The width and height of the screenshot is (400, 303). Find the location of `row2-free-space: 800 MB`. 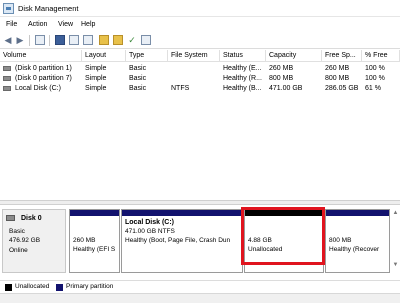

row2-free-space: 800 MB is located at coordinates (337, 78).